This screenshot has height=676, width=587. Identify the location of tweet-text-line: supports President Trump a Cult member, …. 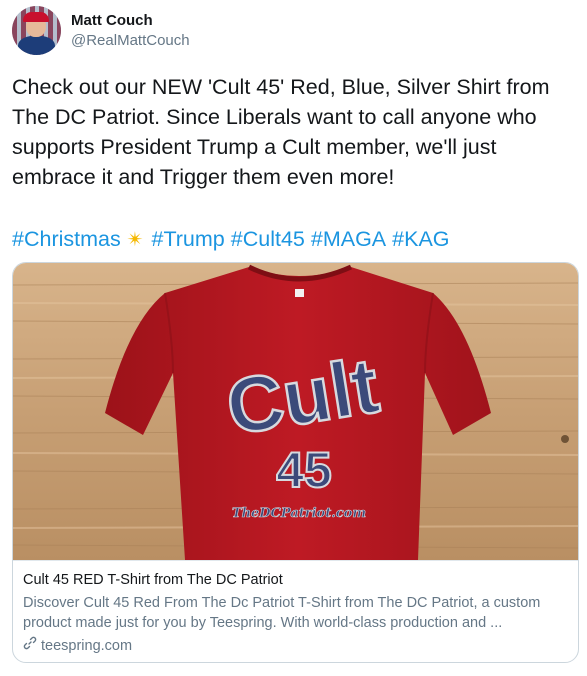
(254, 147).